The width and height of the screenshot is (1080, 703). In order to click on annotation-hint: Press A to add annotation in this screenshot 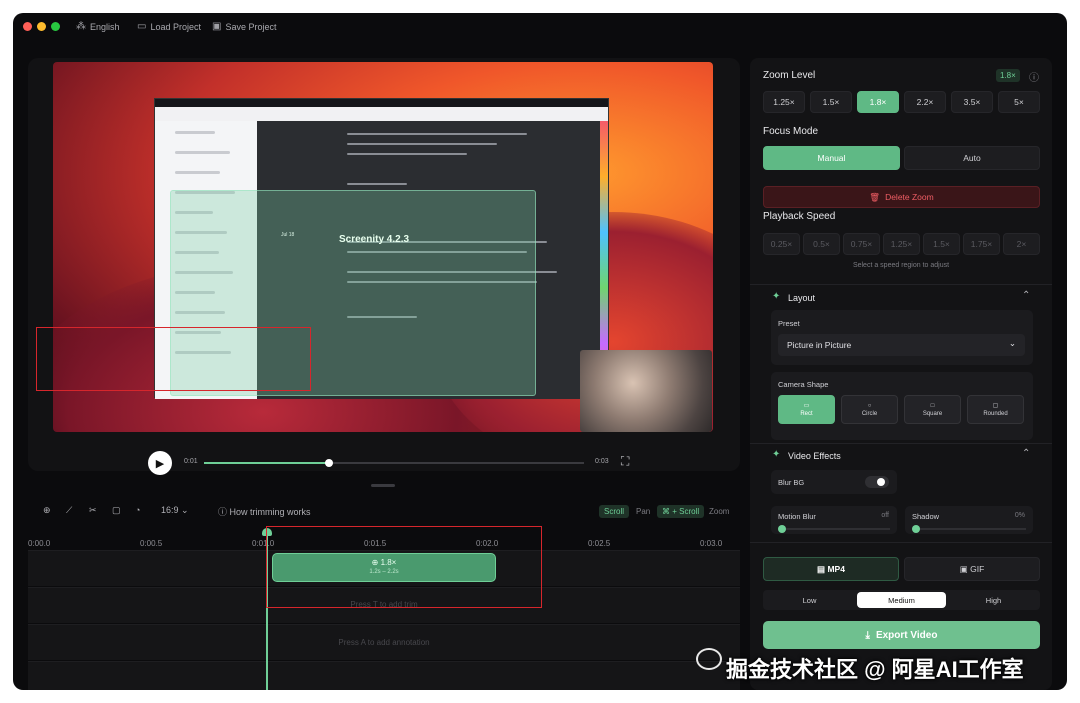, I will do `click(384, 642)`.